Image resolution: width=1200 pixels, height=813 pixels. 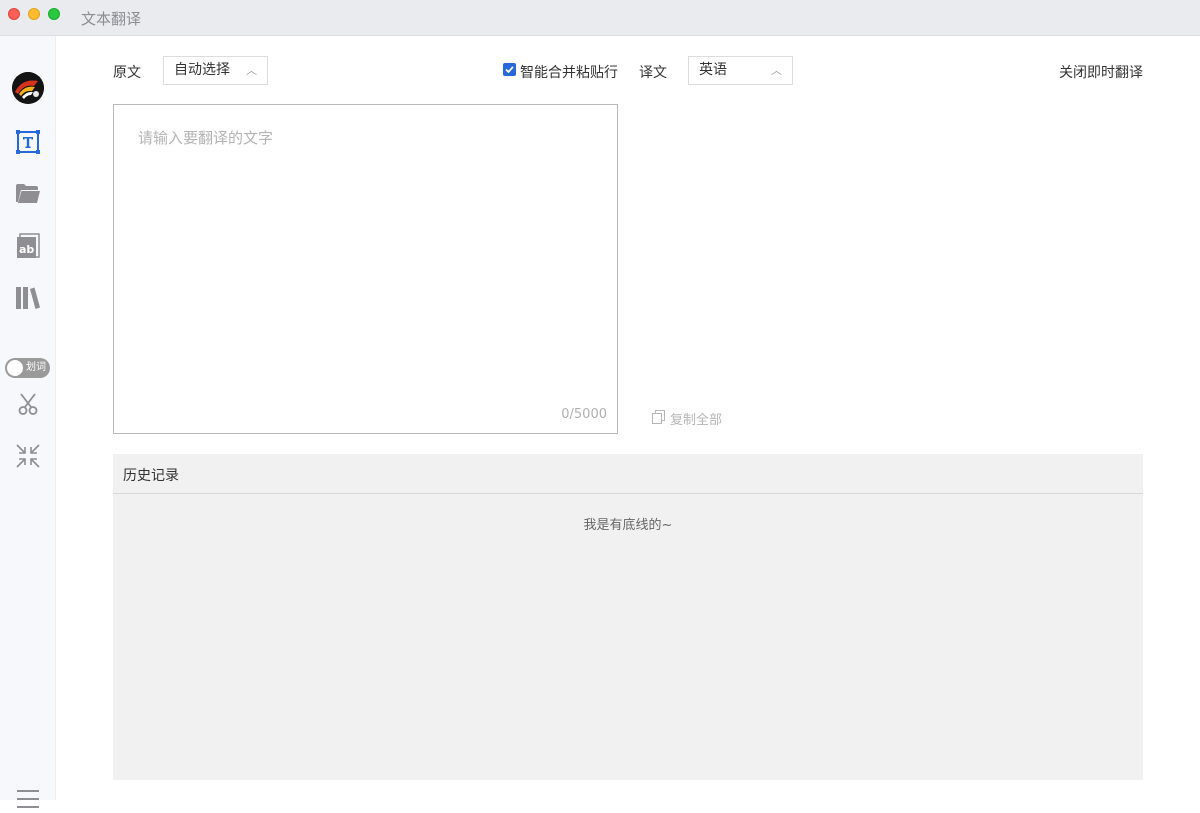 I want to click on word-select-toggle: 划词, so click(x=27, y=368).